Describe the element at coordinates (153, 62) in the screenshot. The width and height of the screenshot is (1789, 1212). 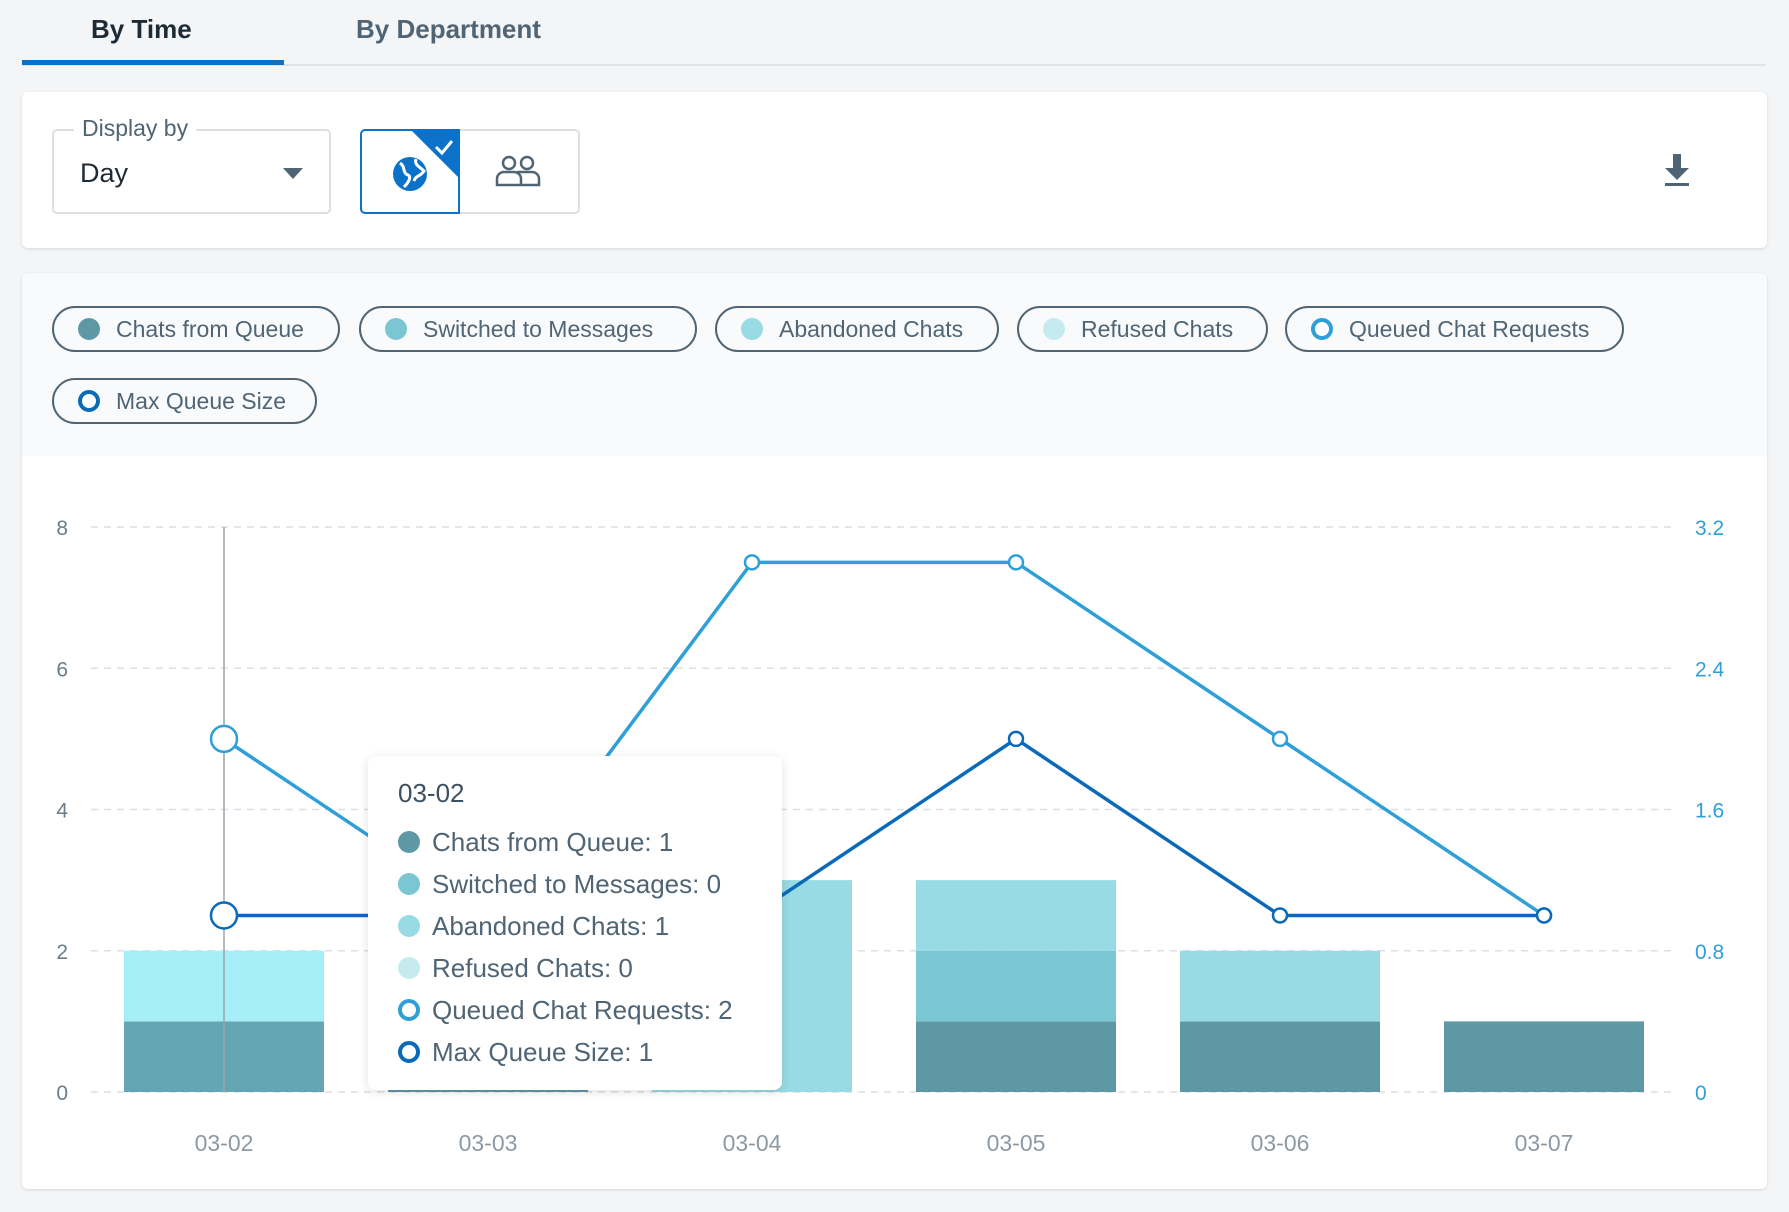
I see `active-tab-indicator` at that location.